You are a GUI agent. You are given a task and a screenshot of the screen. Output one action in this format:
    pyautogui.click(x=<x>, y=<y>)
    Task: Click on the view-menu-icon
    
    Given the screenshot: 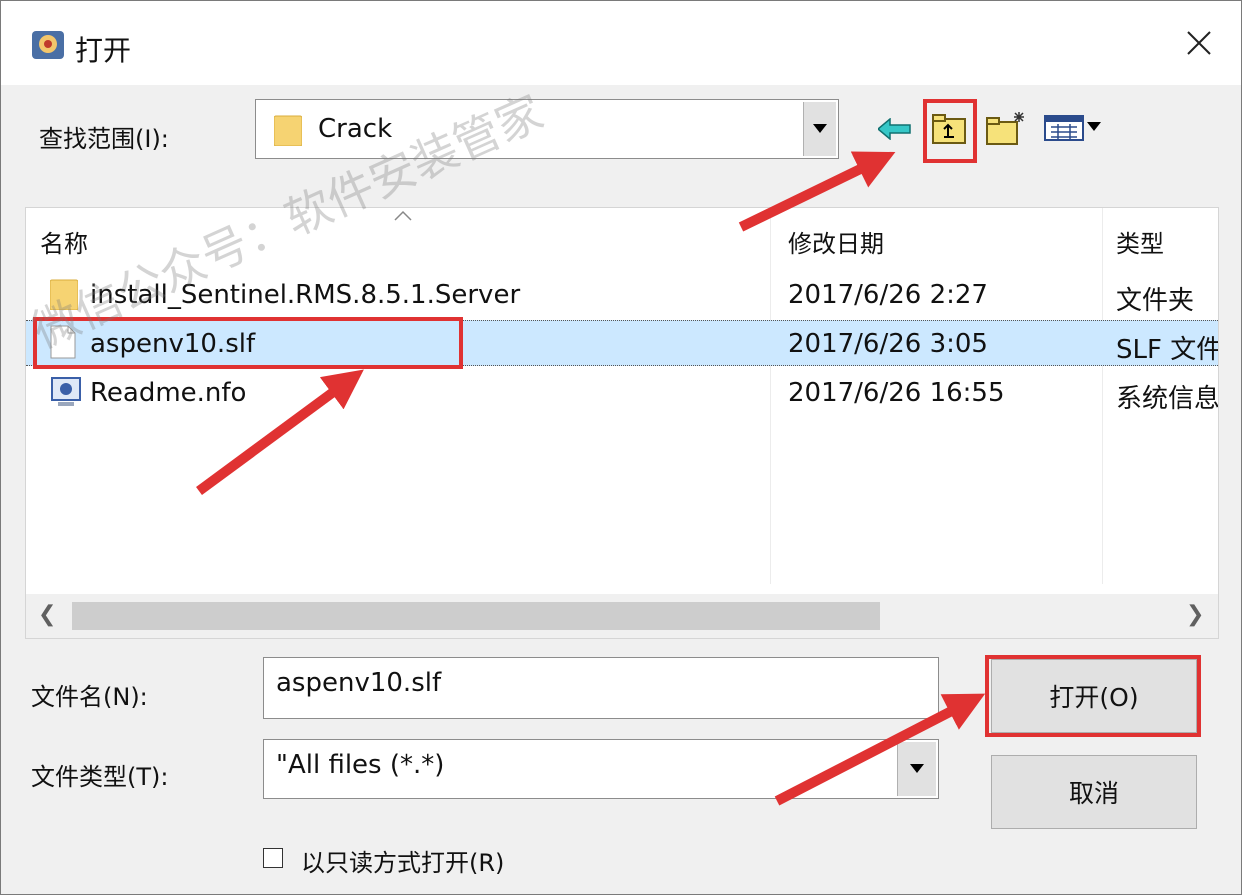 What is the action you would take?
    pyautogui.click(x=1072, y=128)
    